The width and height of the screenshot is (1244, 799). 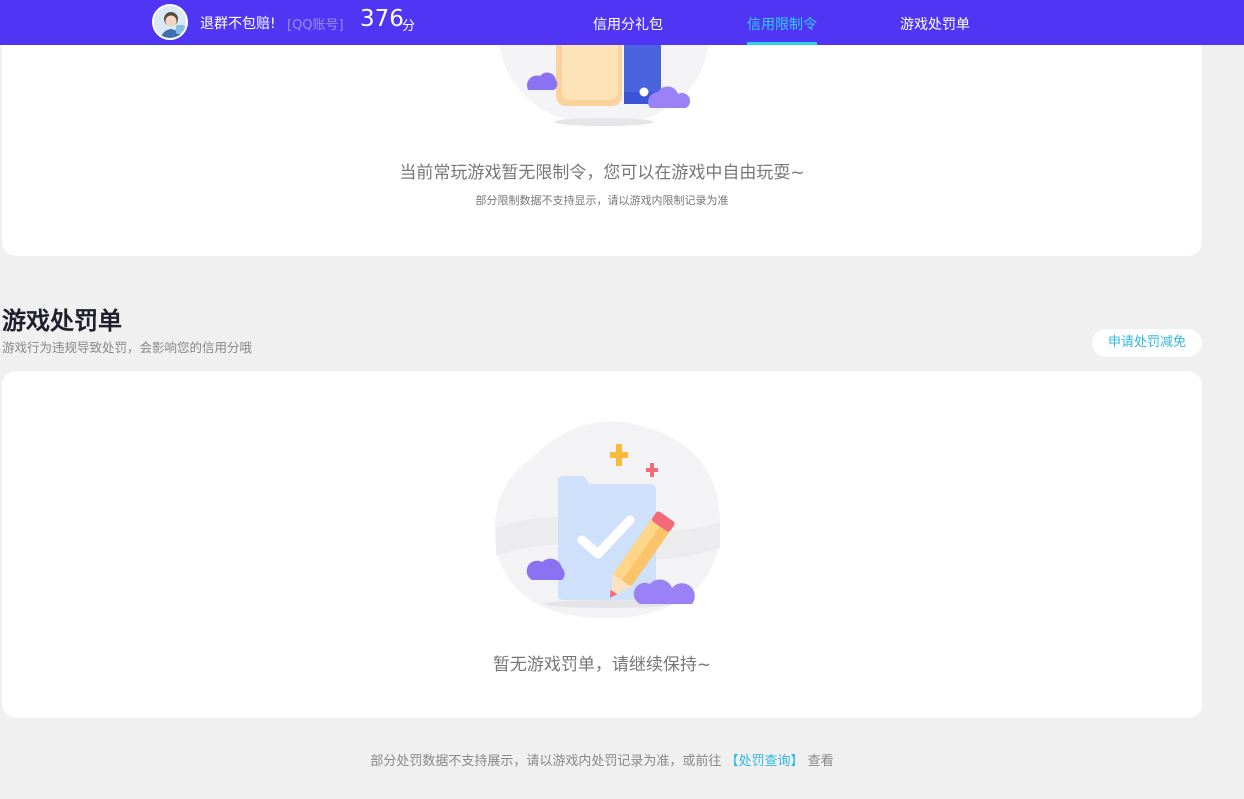 What do you see at coordinates (628, 24) in the screenshot?
I see `tab-credit-gift: 信用分礼包` at bounding box center [628, 24].